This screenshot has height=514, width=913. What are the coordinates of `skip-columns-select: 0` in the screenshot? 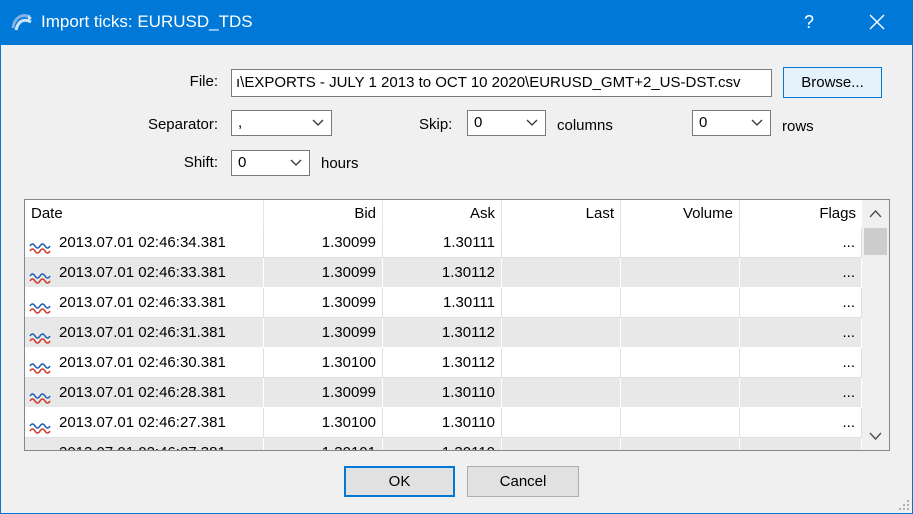 It's located at (506, 123).